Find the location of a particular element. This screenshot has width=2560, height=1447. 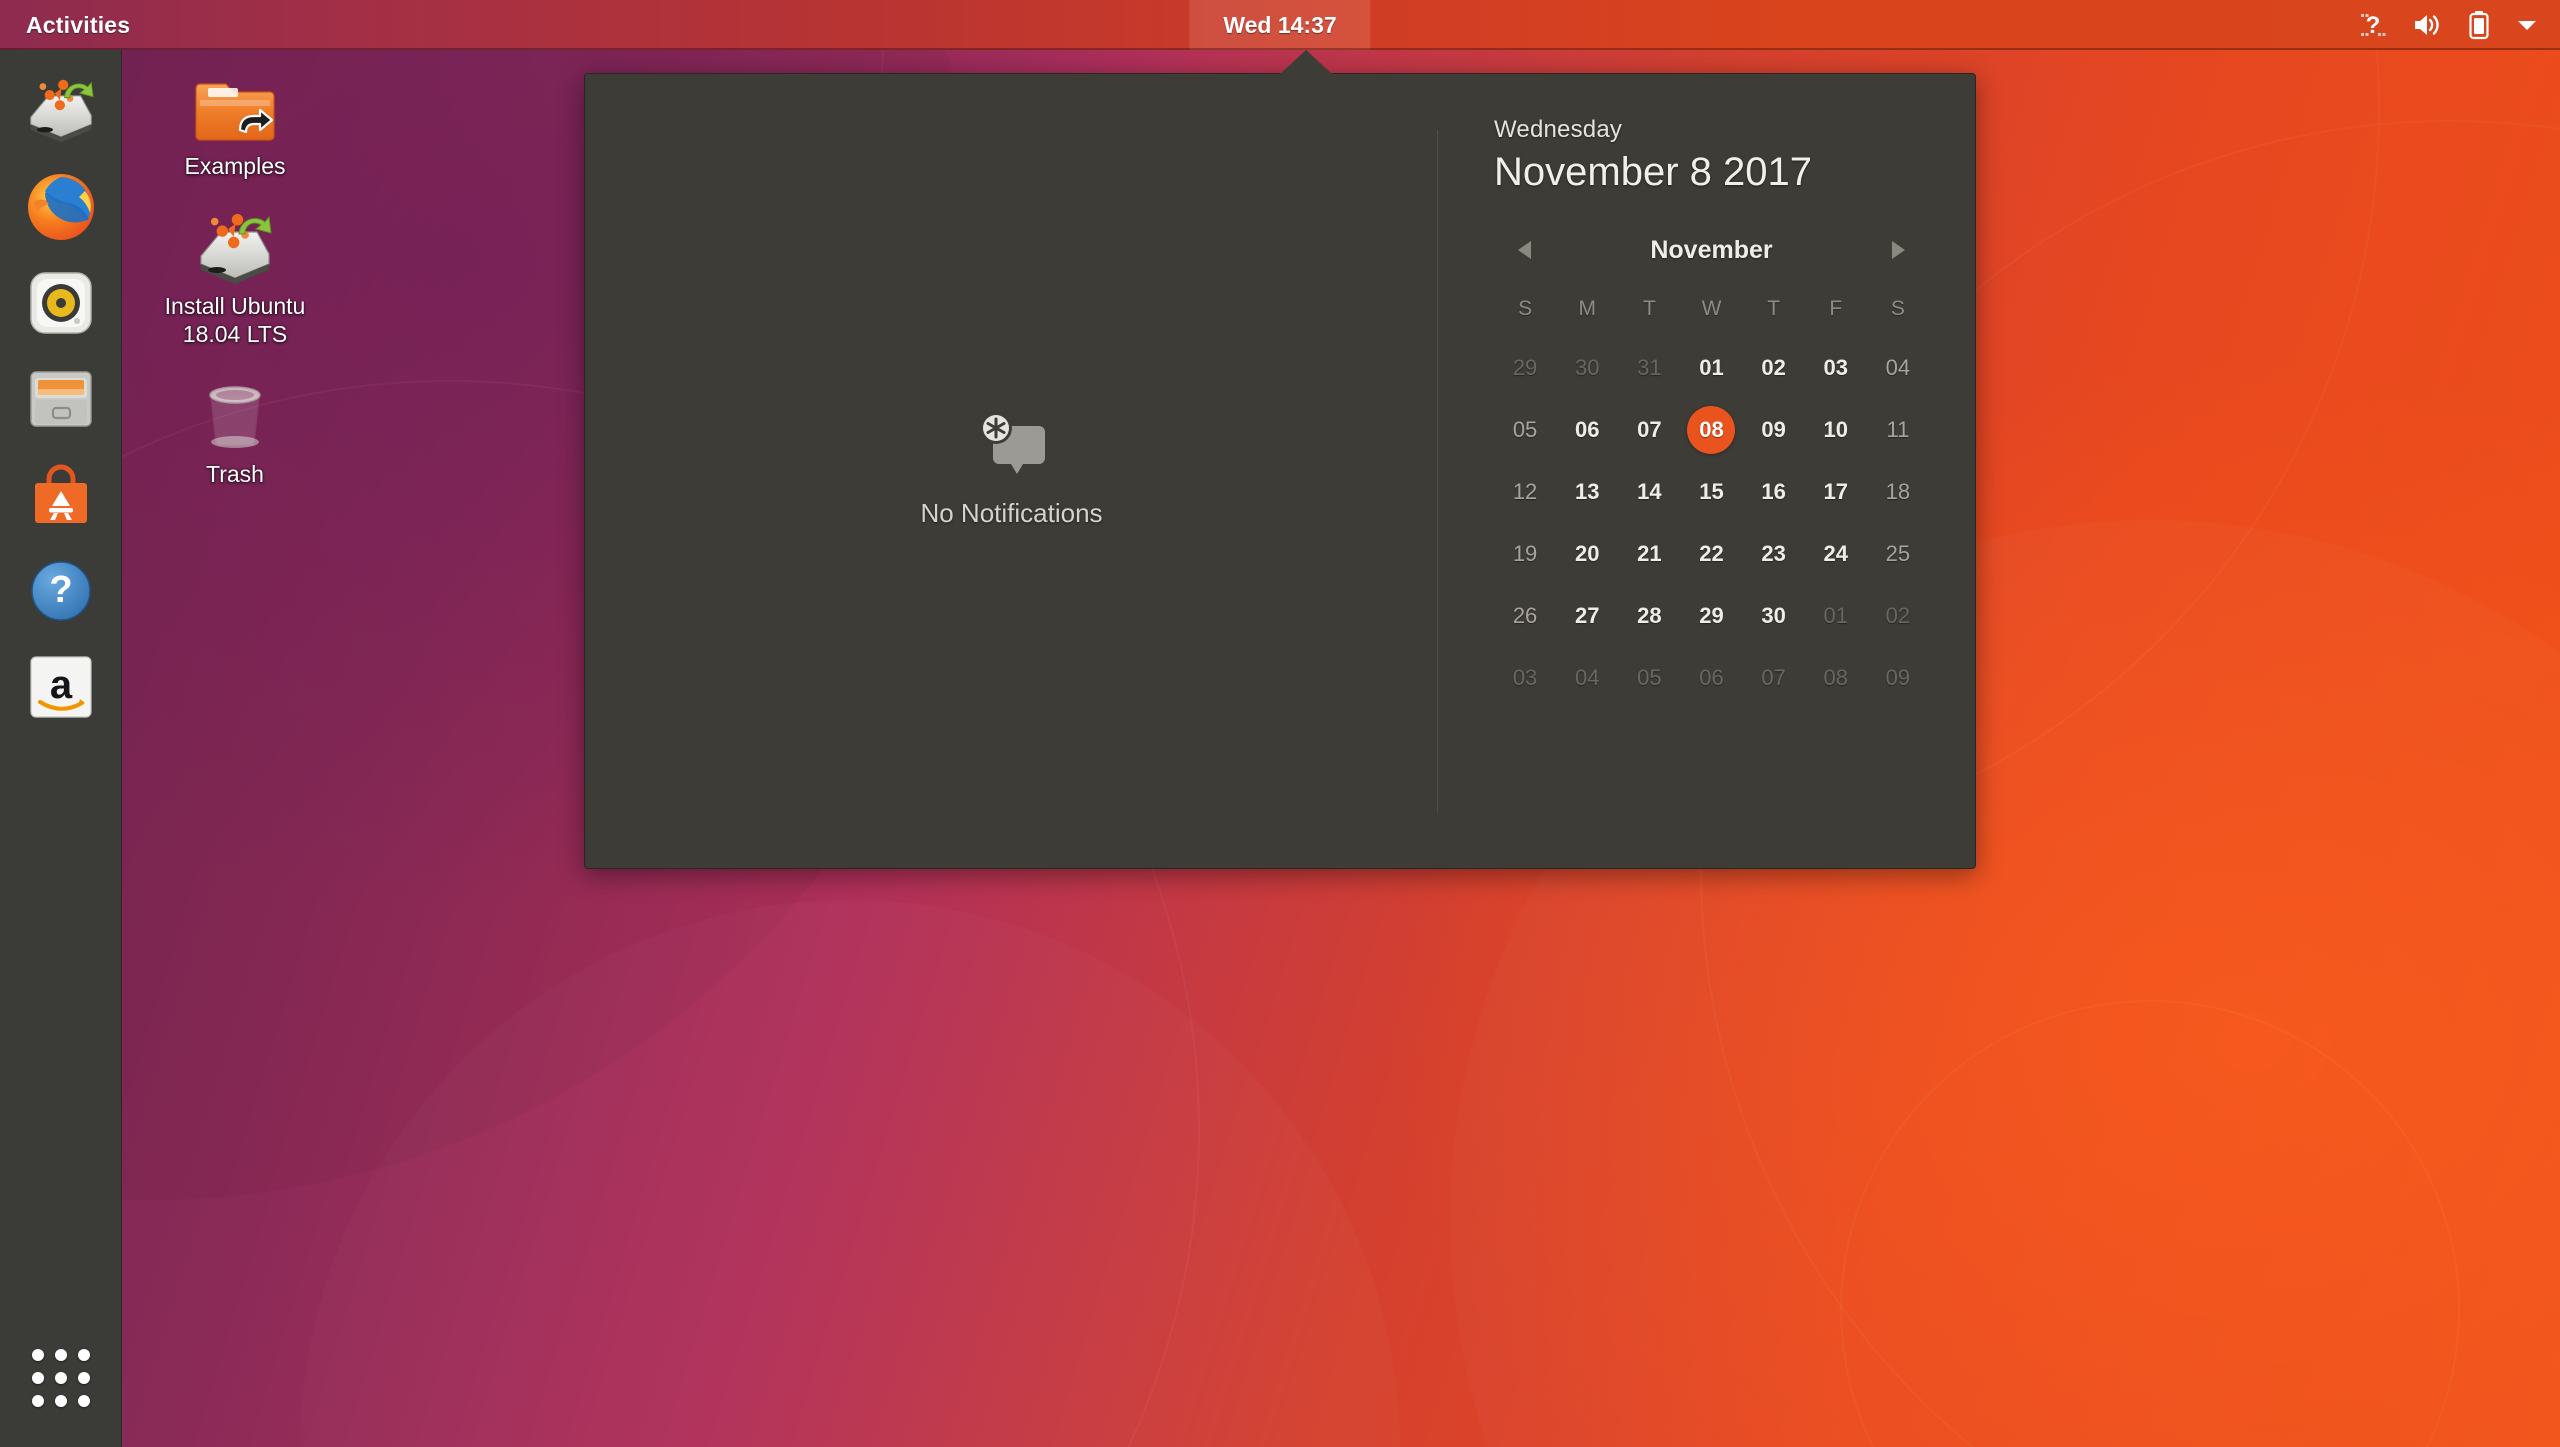

calendar-day-number: 29 is located at coordinates (1711, 615).